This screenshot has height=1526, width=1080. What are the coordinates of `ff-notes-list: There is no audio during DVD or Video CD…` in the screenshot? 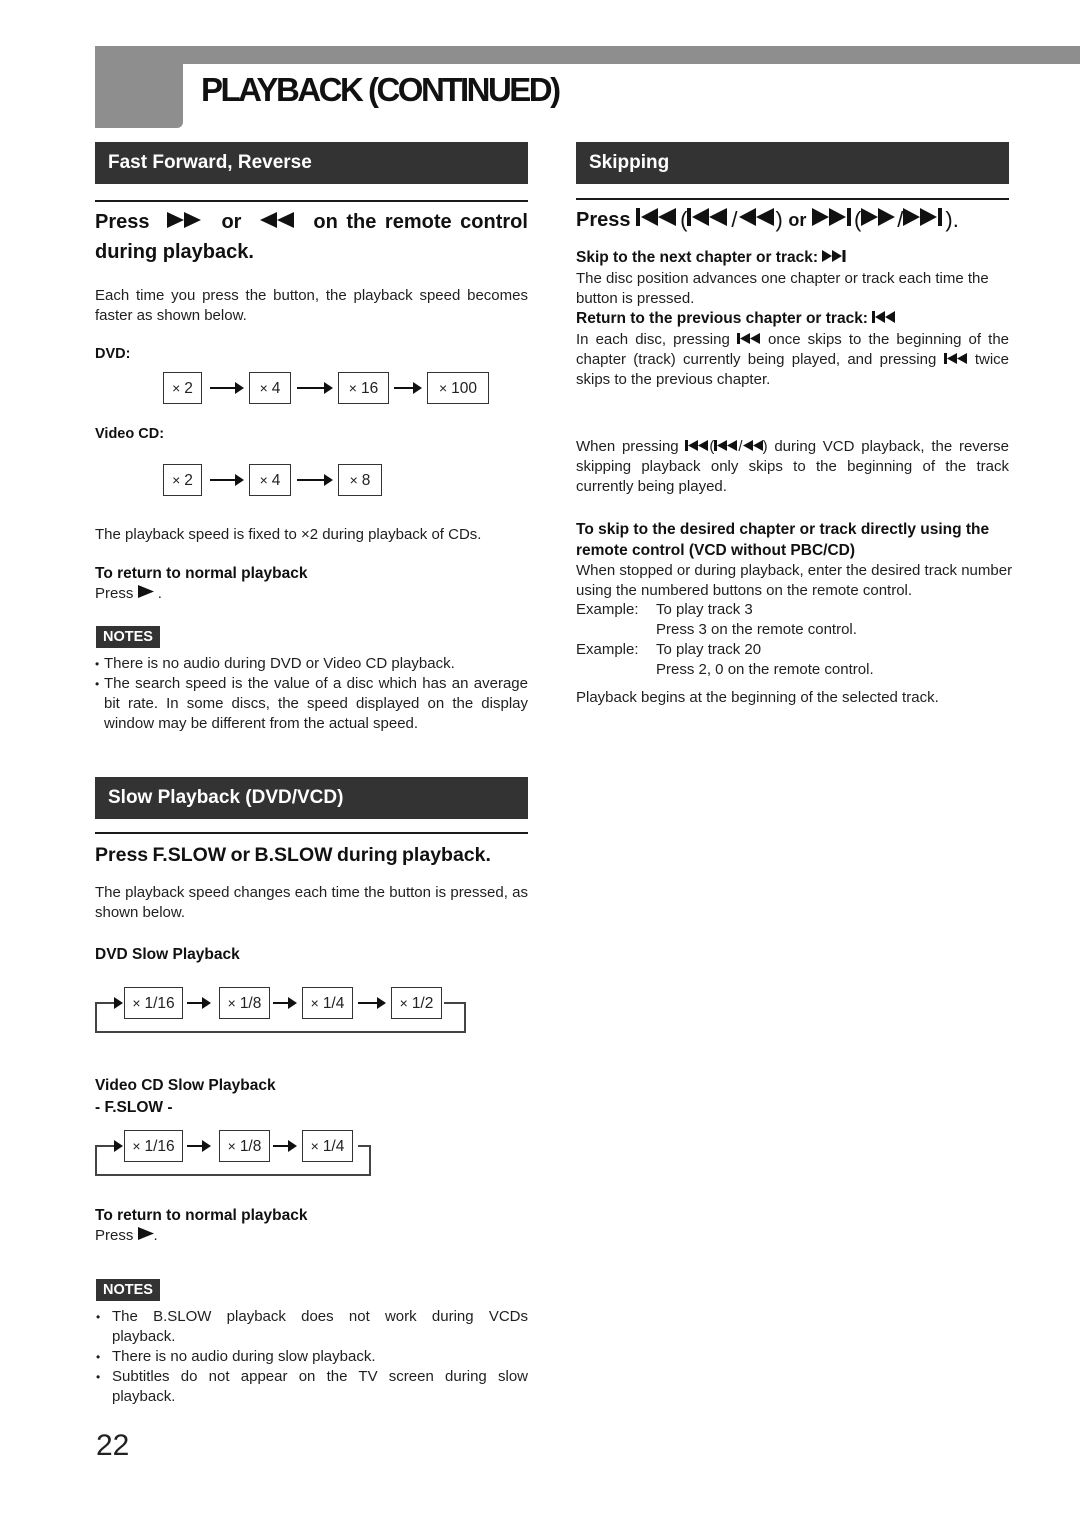 It's located at (311, 694).